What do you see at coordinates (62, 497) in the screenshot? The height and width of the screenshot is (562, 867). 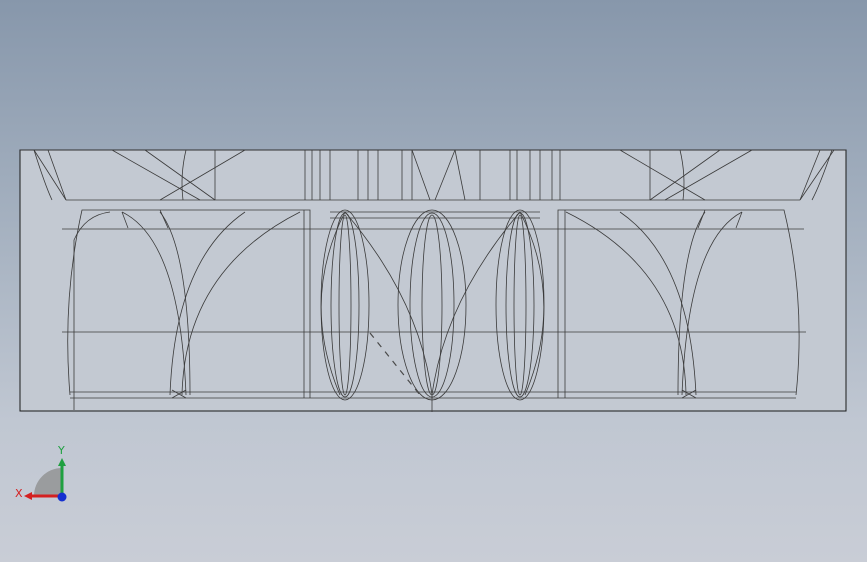 I see `z-axis-dot-icon` at bounding box center [62, 497].